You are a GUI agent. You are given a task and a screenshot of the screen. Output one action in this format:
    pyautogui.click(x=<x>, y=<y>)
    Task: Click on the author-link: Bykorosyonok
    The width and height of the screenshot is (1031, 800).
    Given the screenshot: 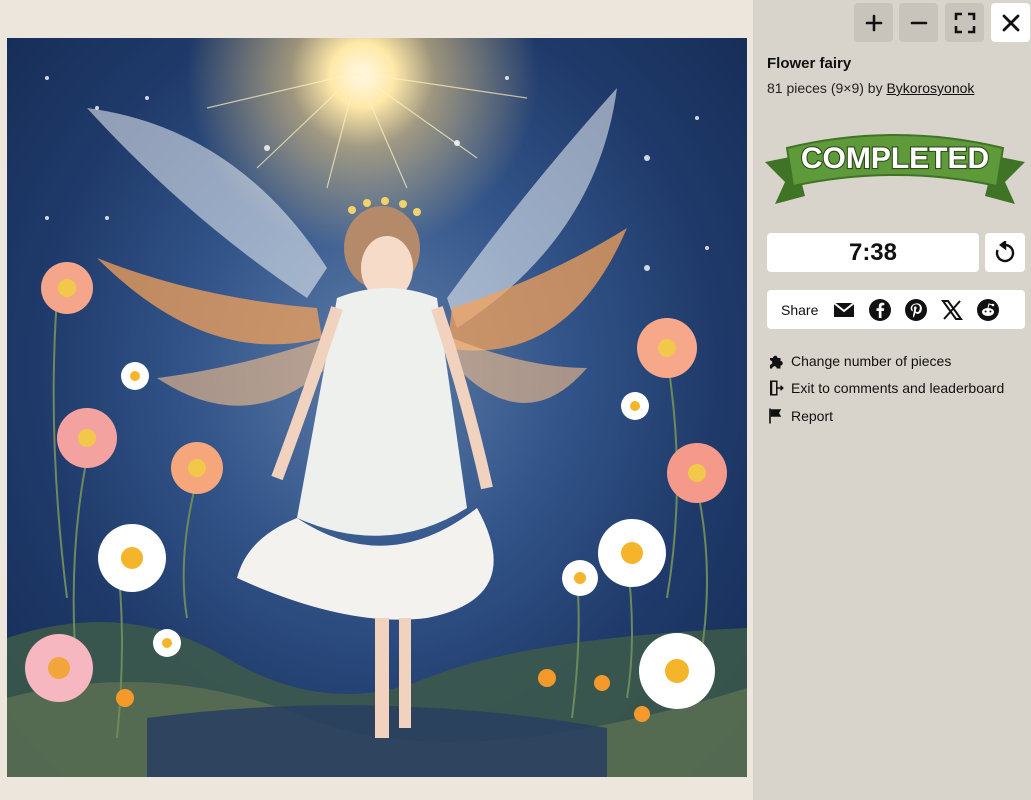 What is the action you would take?
    pyautogui.click(x=930, y=88)
    